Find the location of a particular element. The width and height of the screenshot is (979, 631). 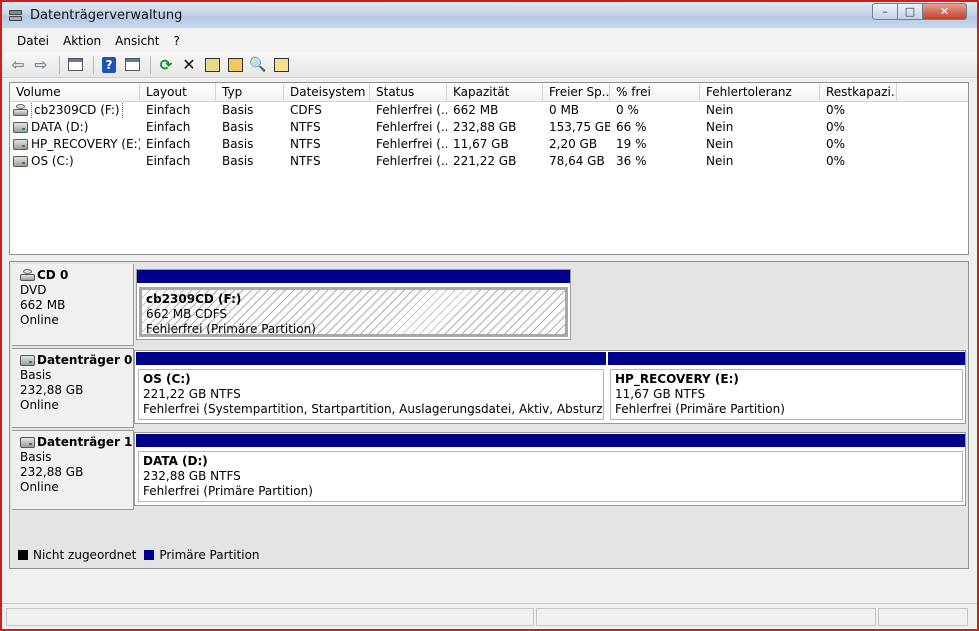

col-prozent-frei: % frei is located at coordinates (655, 92).